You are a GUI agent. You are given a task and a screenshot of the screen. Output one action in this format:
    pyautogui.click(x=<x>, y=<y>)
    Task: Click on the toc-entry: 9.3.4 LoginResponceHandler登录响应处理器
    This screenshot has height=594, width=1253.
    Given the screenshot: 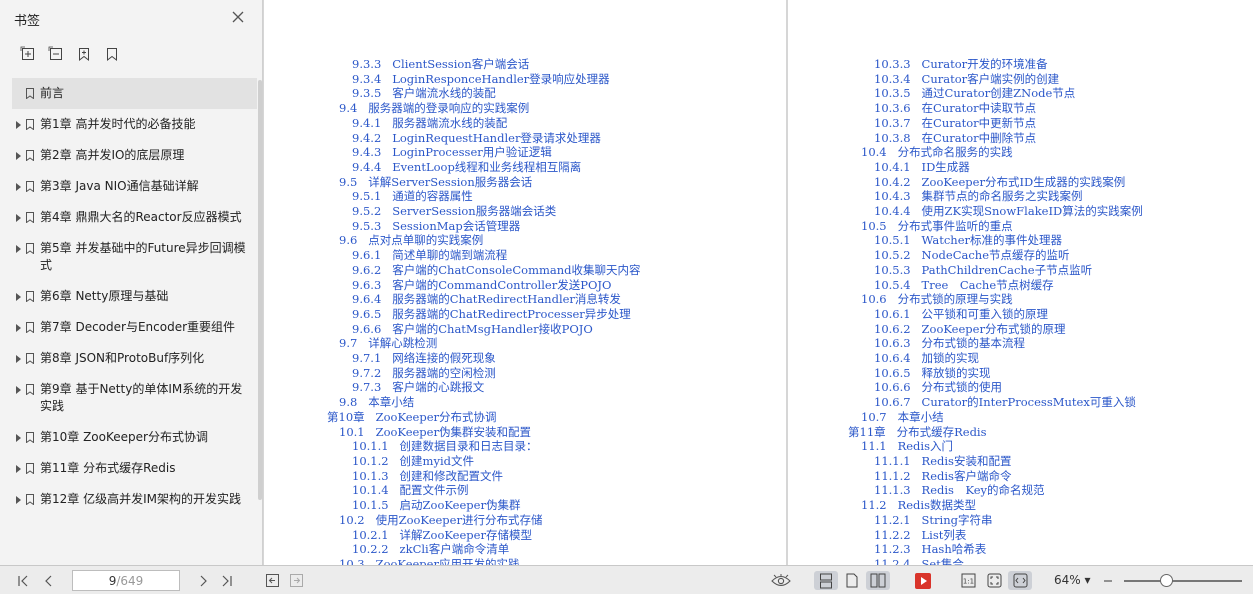 What is the action you would take?
    pyautogui.click(x=525, y=79)
    